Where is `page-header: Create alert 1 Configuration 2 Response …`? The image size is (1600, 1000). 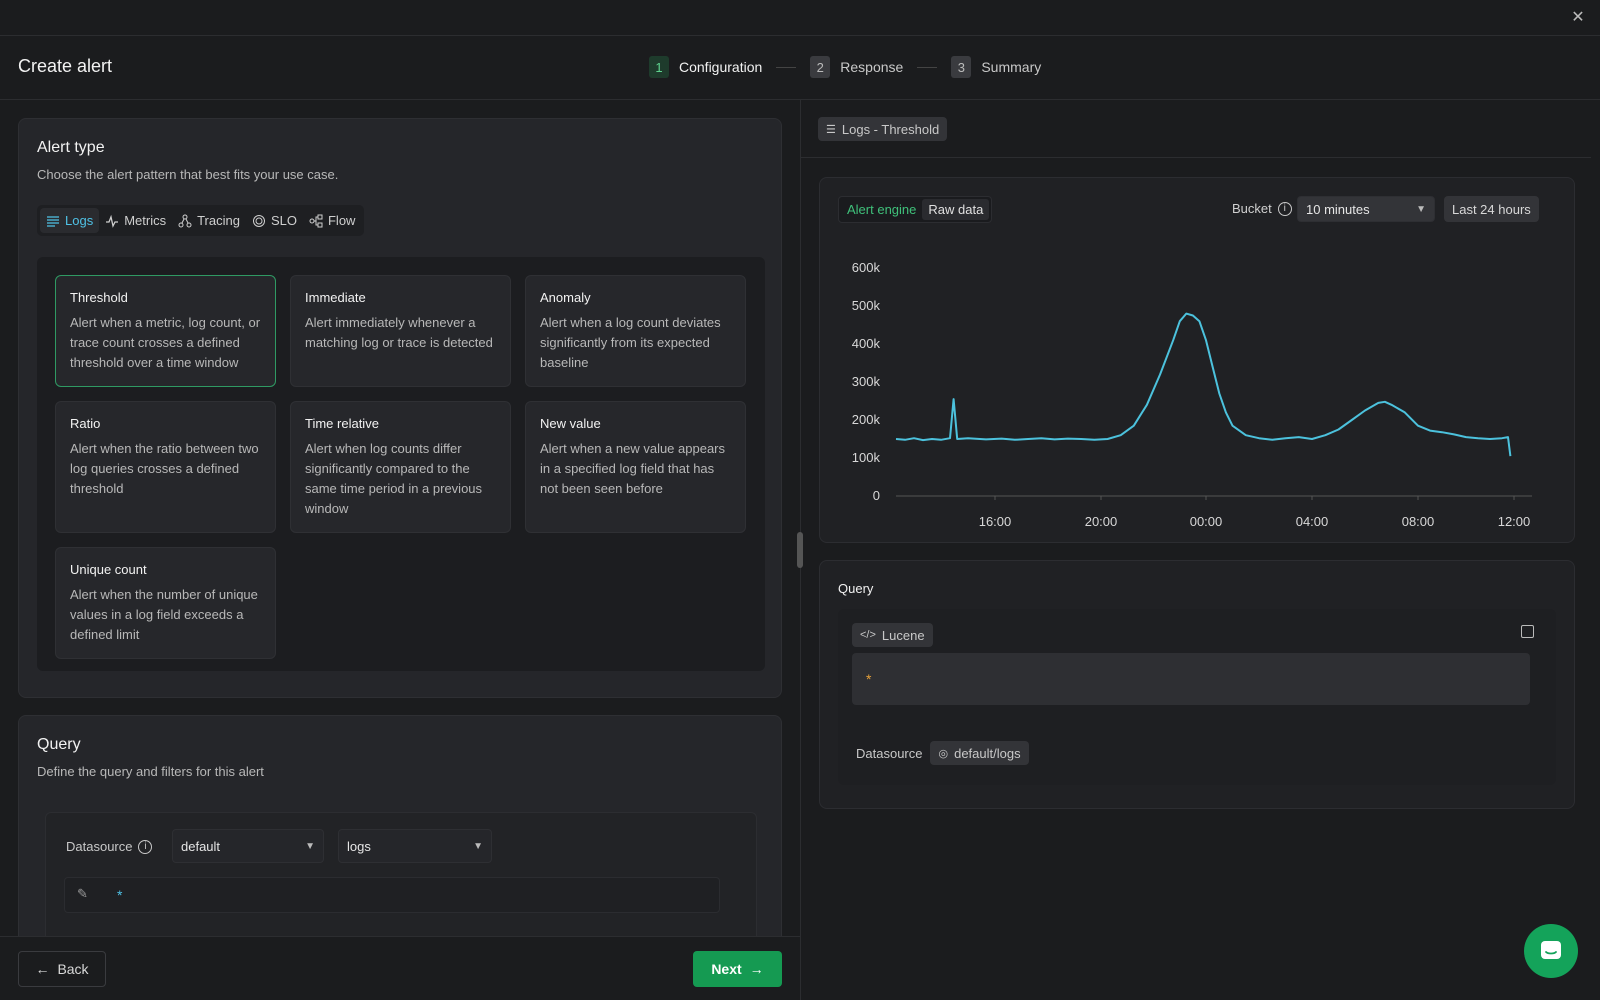
page-header: Create alert 1 Configuration 2 Response … is located at coordinates (800, 68).